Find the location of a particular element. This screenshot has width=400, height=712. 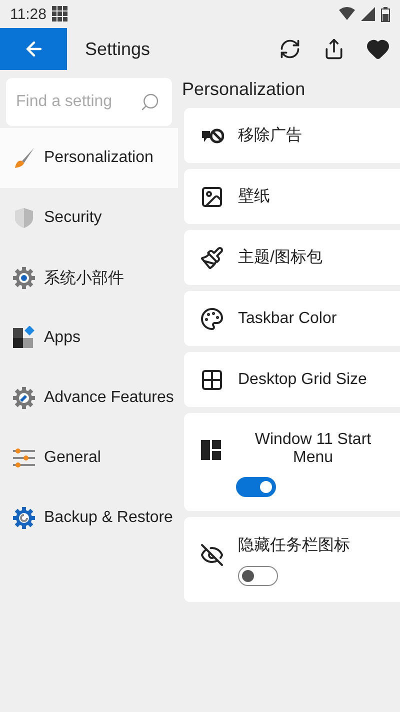

layout-icon is located at coordinates (211, 450).